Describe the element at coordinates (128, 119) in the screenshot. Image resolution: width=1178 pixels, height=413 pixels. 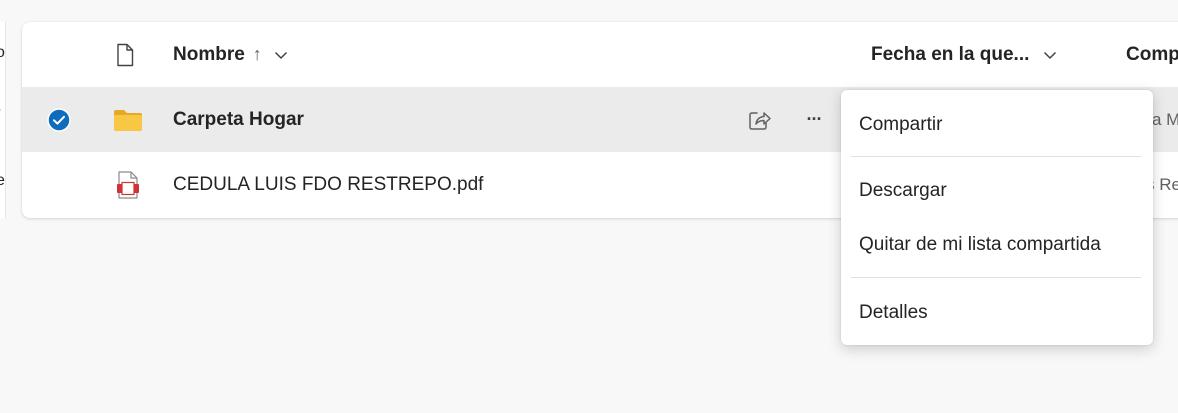
I see `folder-icon` at that location.